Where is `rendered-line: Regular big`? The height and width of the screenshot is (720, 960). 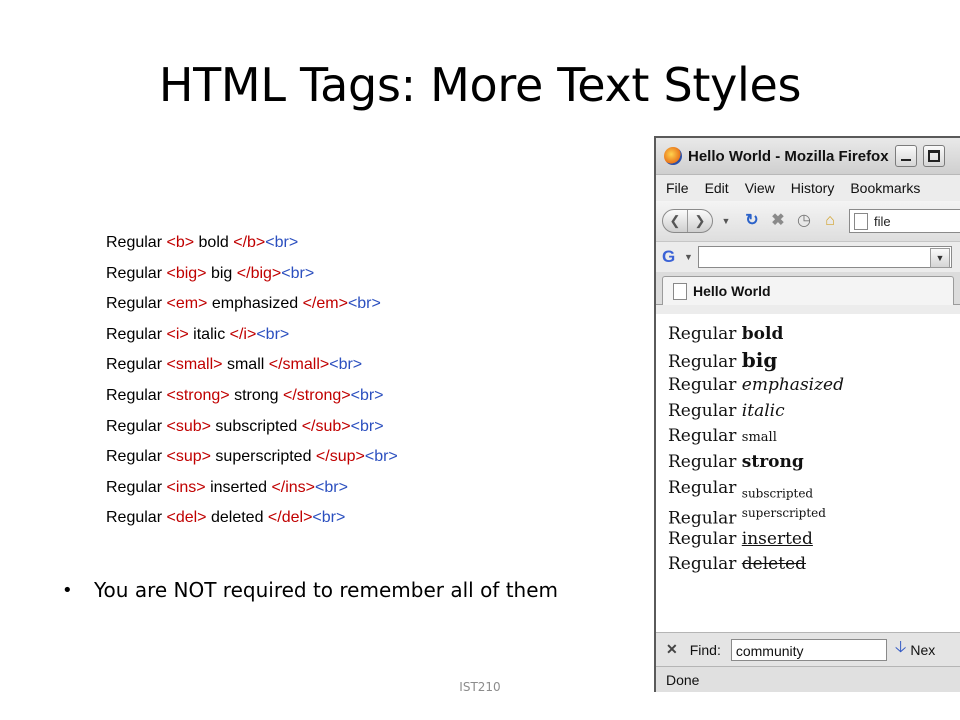
rendered-line: Regular big is located at coordinates (723, 359).